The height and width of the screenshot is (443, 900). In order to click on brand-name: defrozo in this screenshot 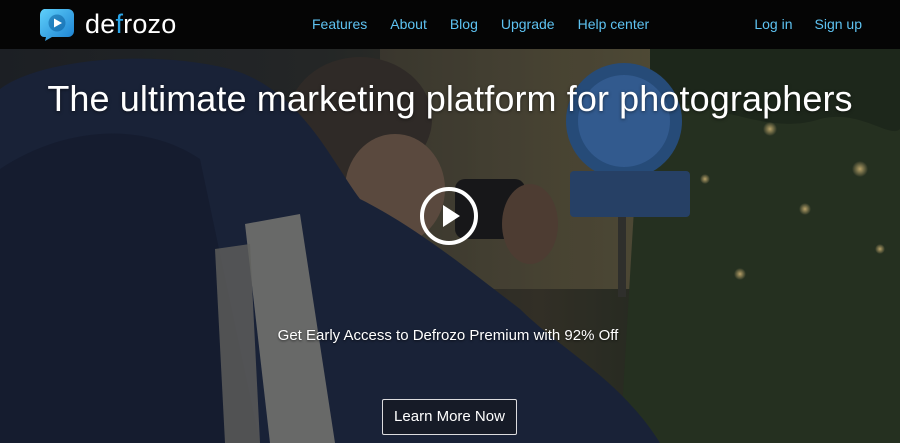, I will do `click(131, 24)`.